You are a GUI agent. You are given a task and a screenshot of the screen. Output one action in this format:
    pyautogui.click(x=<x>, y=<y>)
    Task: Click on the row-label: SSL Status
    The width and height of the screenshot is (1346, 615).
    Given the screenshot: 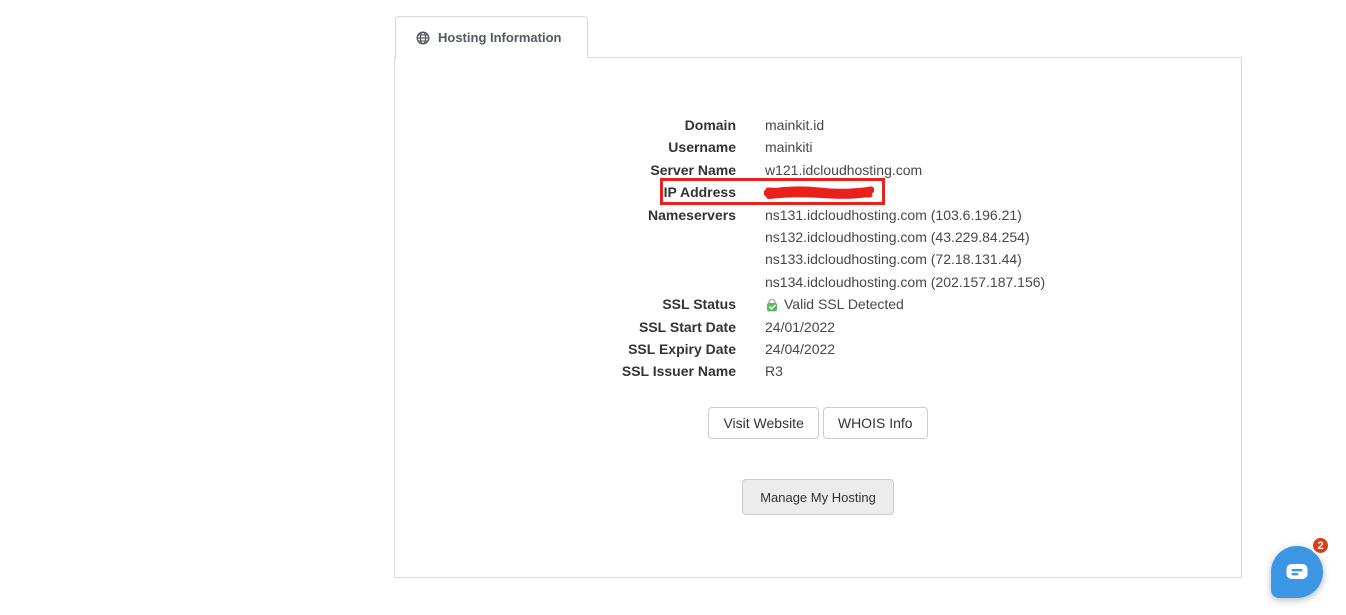 What is the action you would take?
    pyautogui.click(x=699, y=304)
    